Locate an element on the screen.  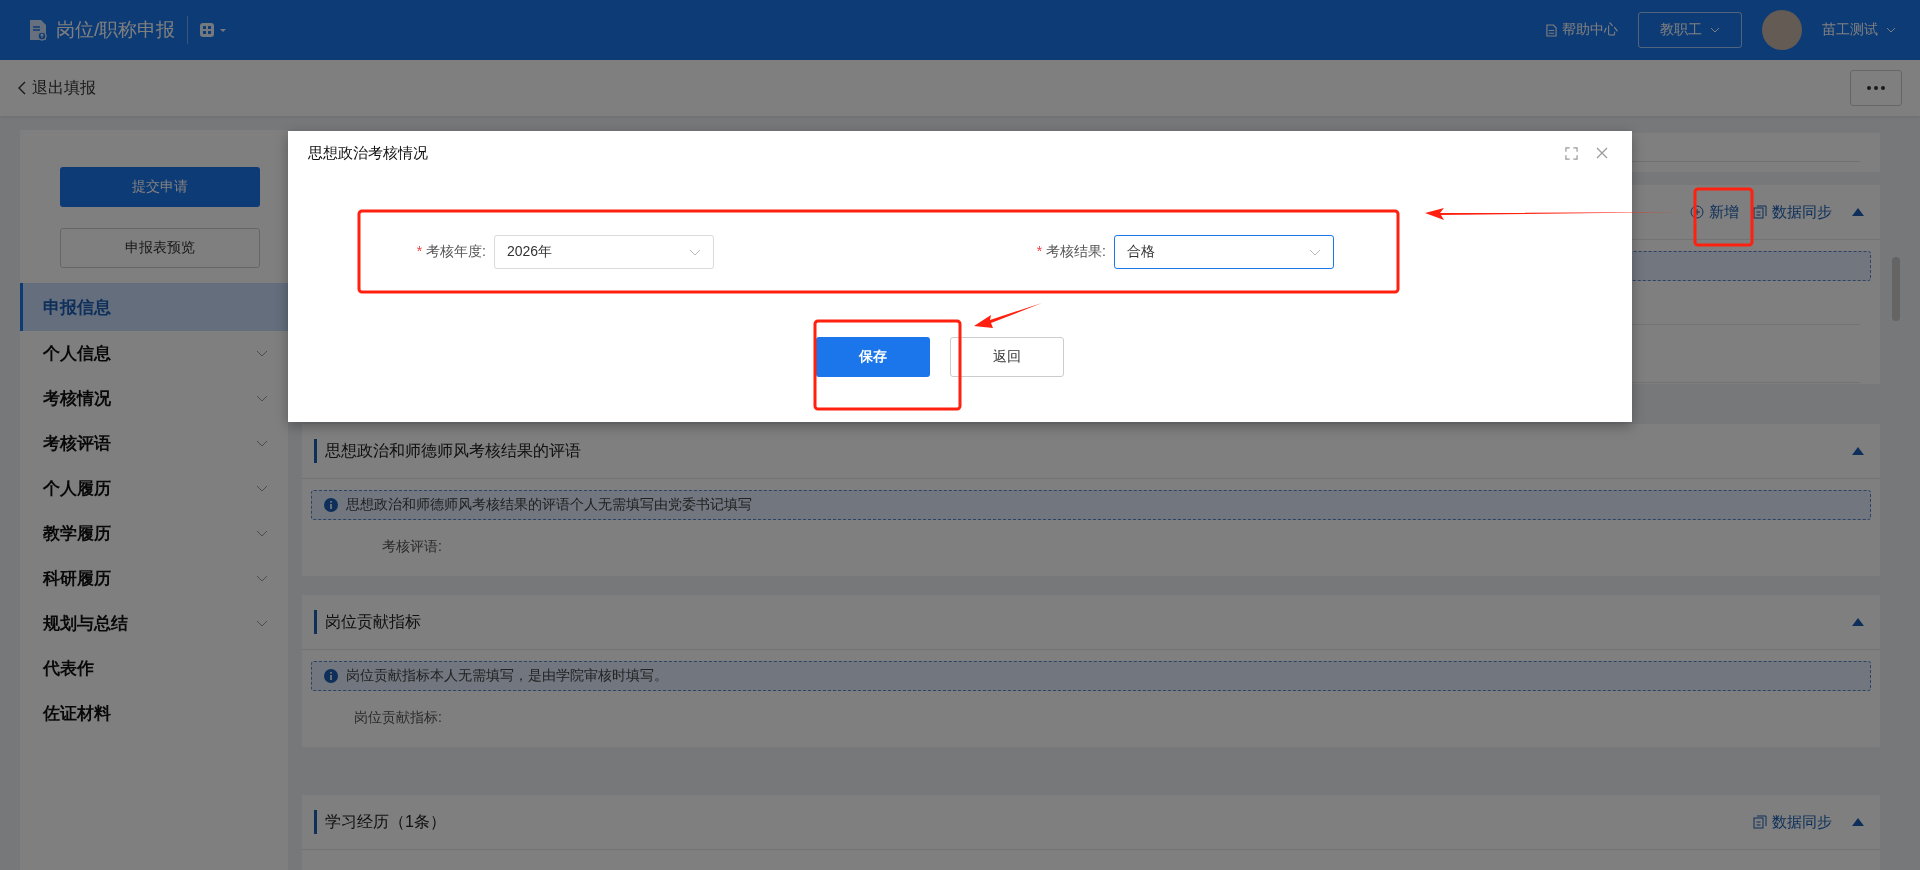
save-button: 保存 is located at coordinates (873, 357).